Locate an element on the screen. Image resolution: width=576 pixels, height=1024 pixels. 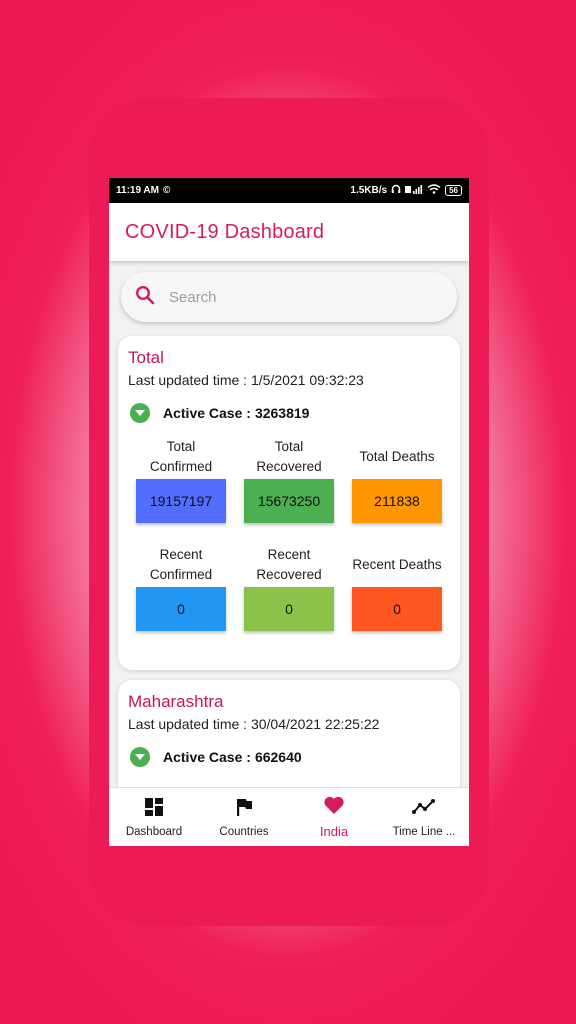
active-case-row: Active Case : 662640 is located at coordinates (290, 757).